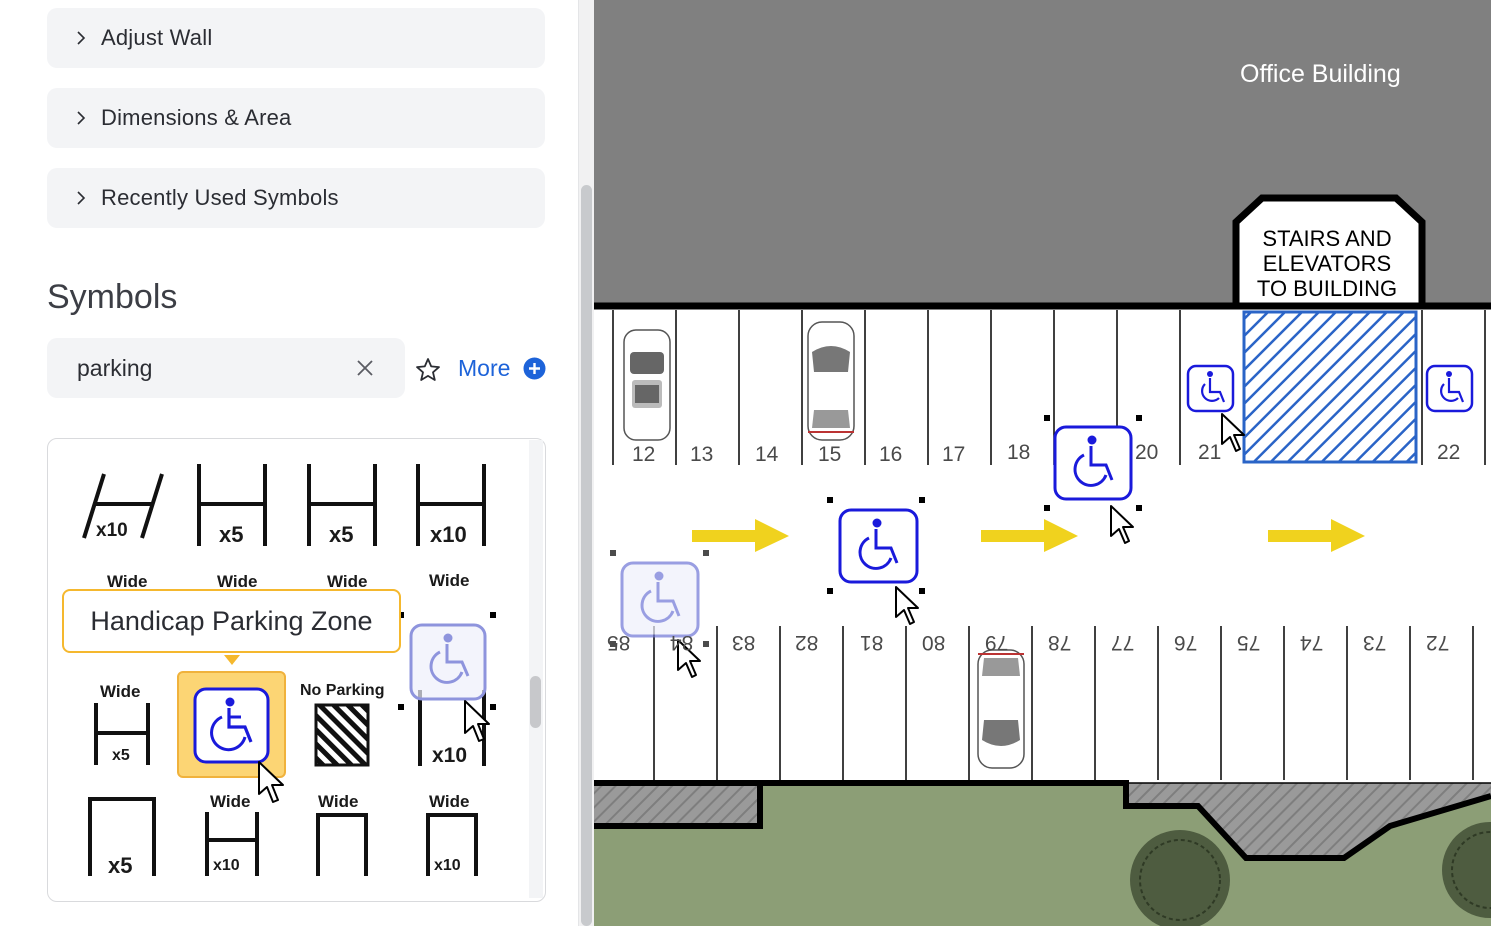  Describe the element at coordinates (1438, 642) in the screenshot. I see `stall-number: 72` at that location.